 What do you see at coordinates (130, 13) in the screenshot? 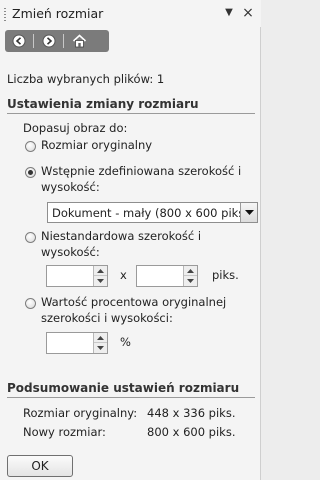
I see `pane-title-bar: Zmień rozmiar ▼ ×` at bounding box center [130, 13].